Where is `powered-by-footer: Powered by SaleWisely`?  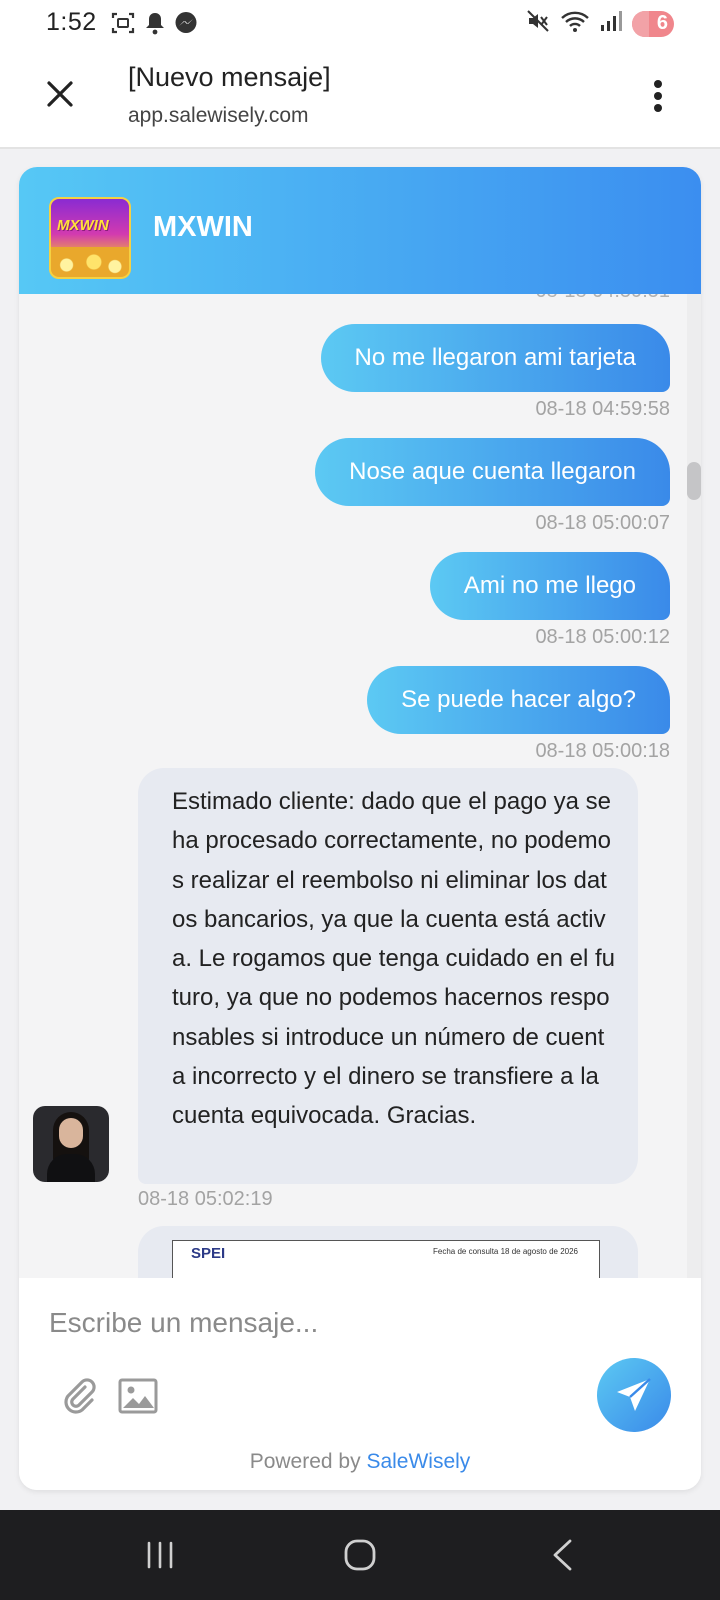
powered-by-footer: Powered by SaleWisely is located at coordinates (360, 1462).